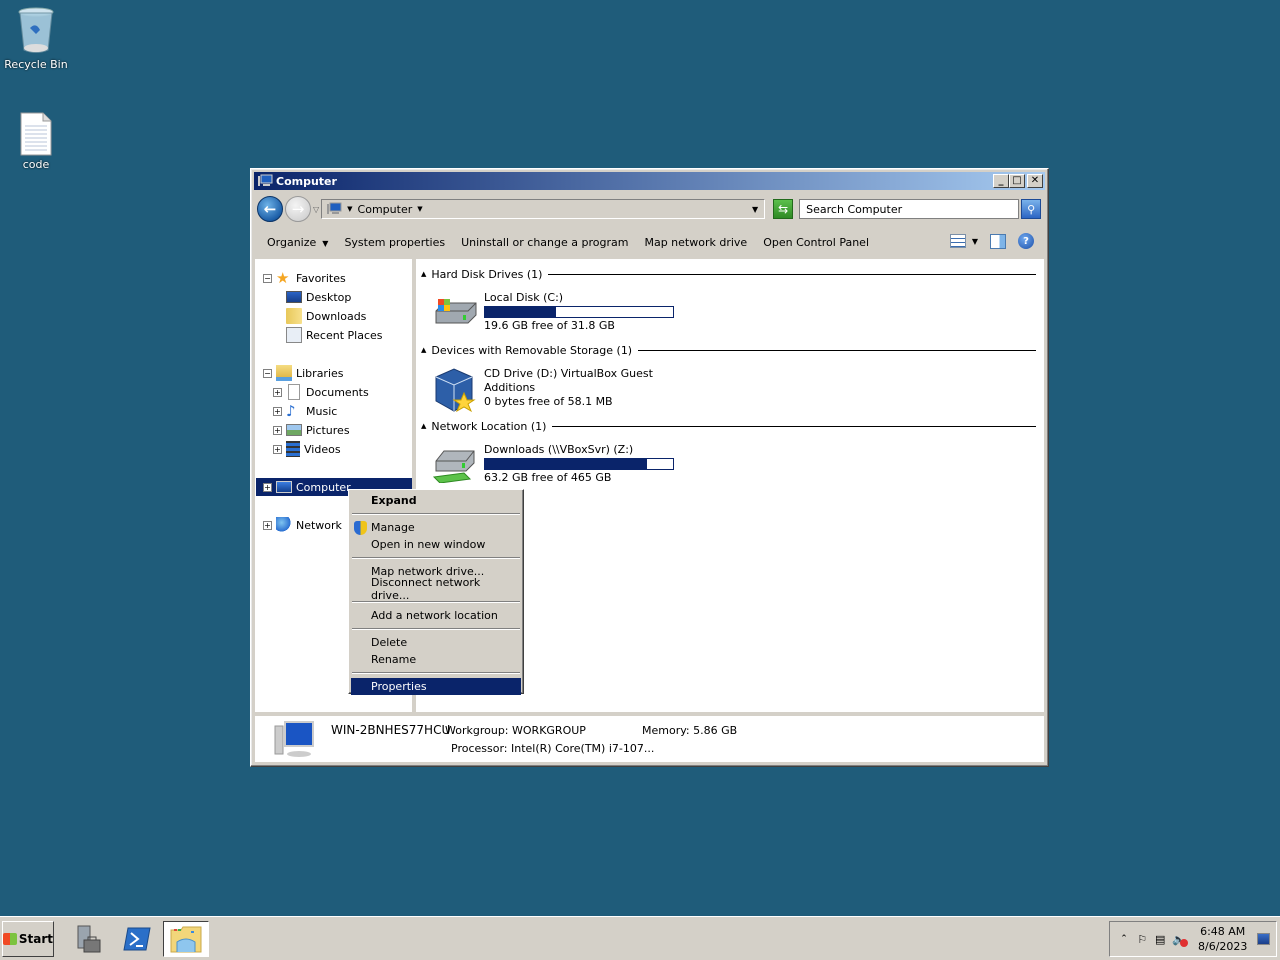 Image resolution: width=1280 pixels, height=960 pixels. I want to click on virtualbox-cd-icon, so click(455, 390).